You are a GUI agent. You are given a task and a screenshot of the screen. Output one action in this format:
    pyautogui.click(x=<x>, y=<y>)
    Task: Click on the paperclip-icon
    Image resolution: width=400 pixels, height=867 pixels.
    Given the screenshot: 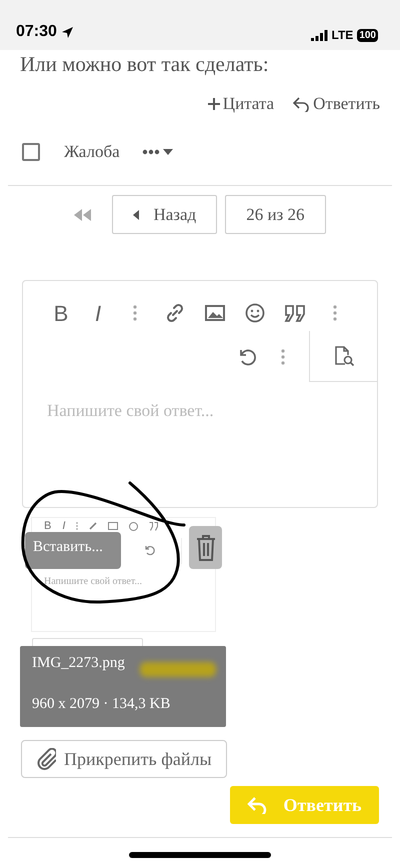 What is the action you would take?
    pyautogui.click(x=46, y=759)
    